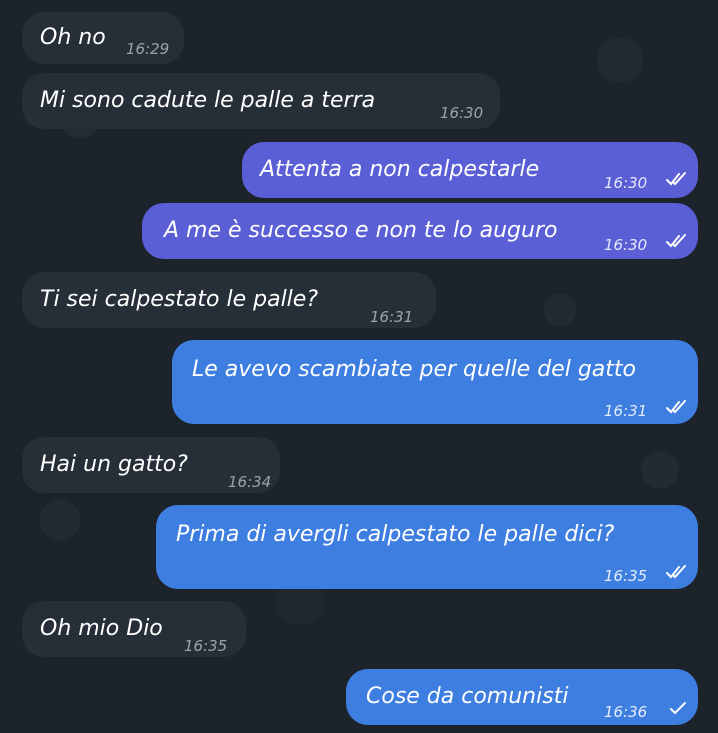 The width and height of the screenshot is (718, 733). I want to click on message-text: Oh mio Dio, so click(101, 628).